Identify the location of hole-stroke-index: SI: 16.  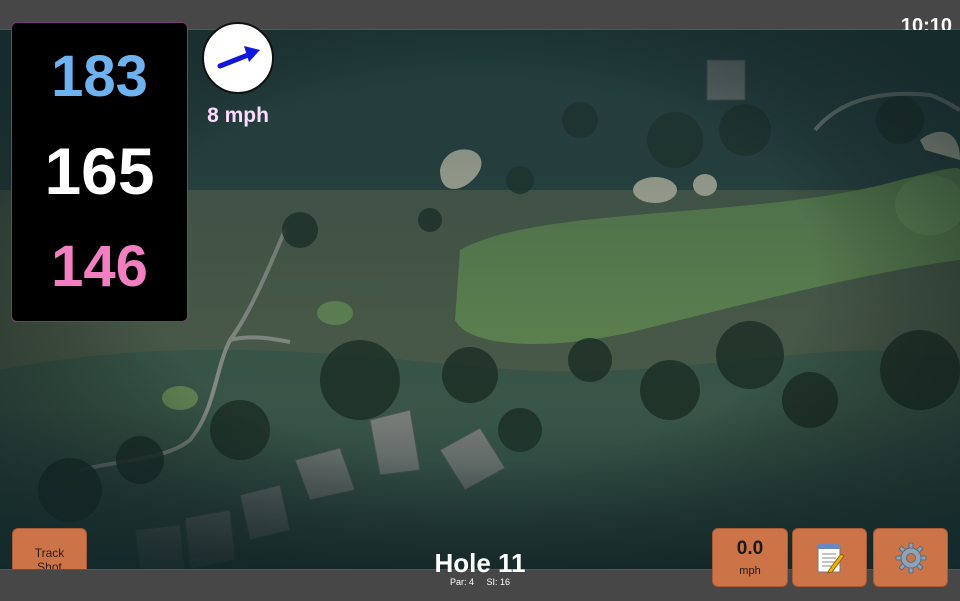
(498, 582).